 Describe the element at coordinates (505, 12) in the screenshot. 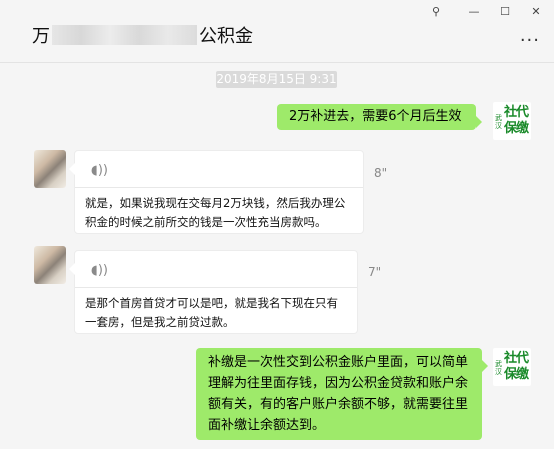

I see `maximize-button: ☐` at that location.